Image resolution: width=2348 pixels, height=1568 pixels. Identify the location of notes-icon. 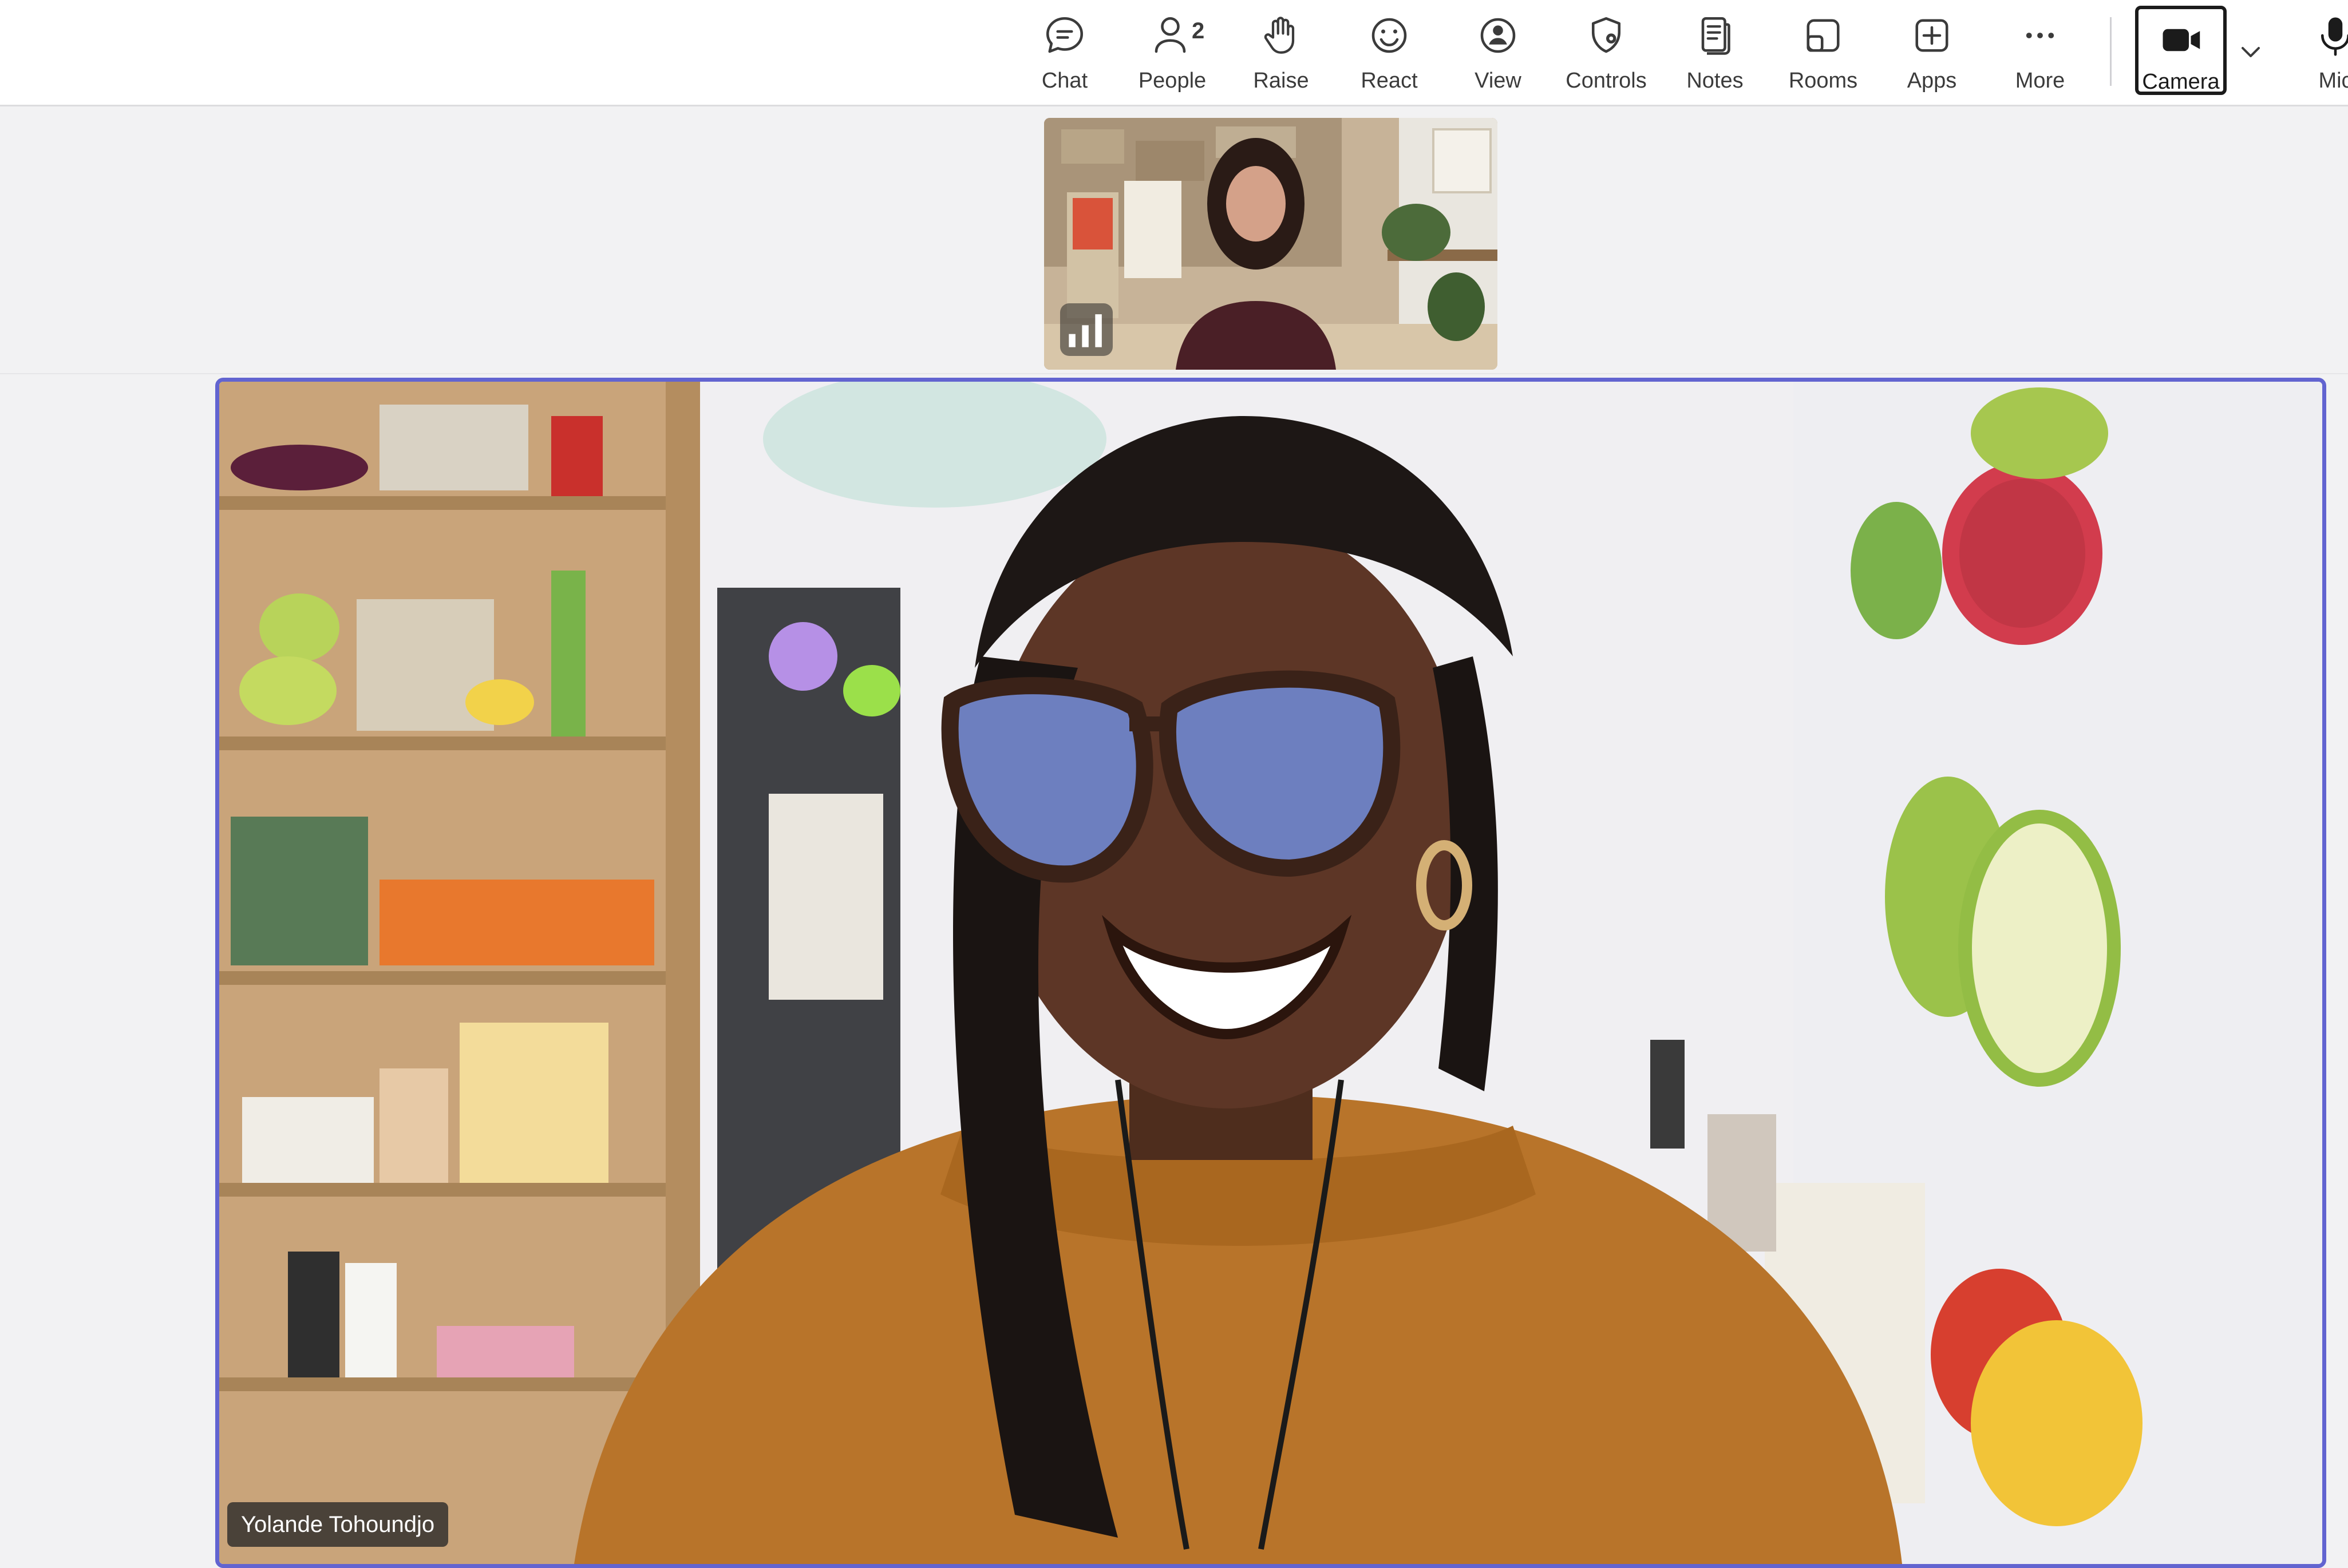
(1716, 36).